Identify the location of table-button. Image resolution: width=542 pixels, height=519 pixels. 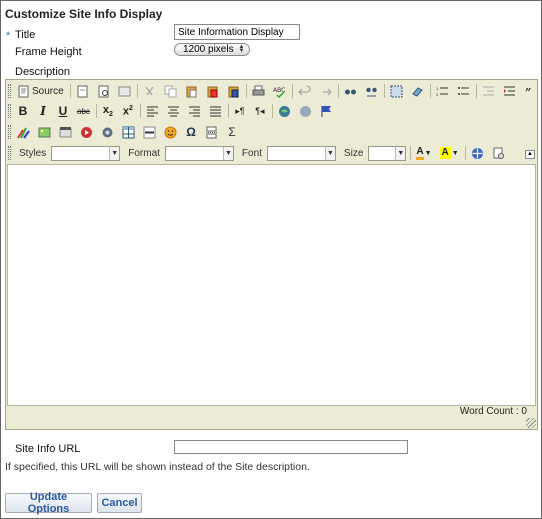
(128, 132).